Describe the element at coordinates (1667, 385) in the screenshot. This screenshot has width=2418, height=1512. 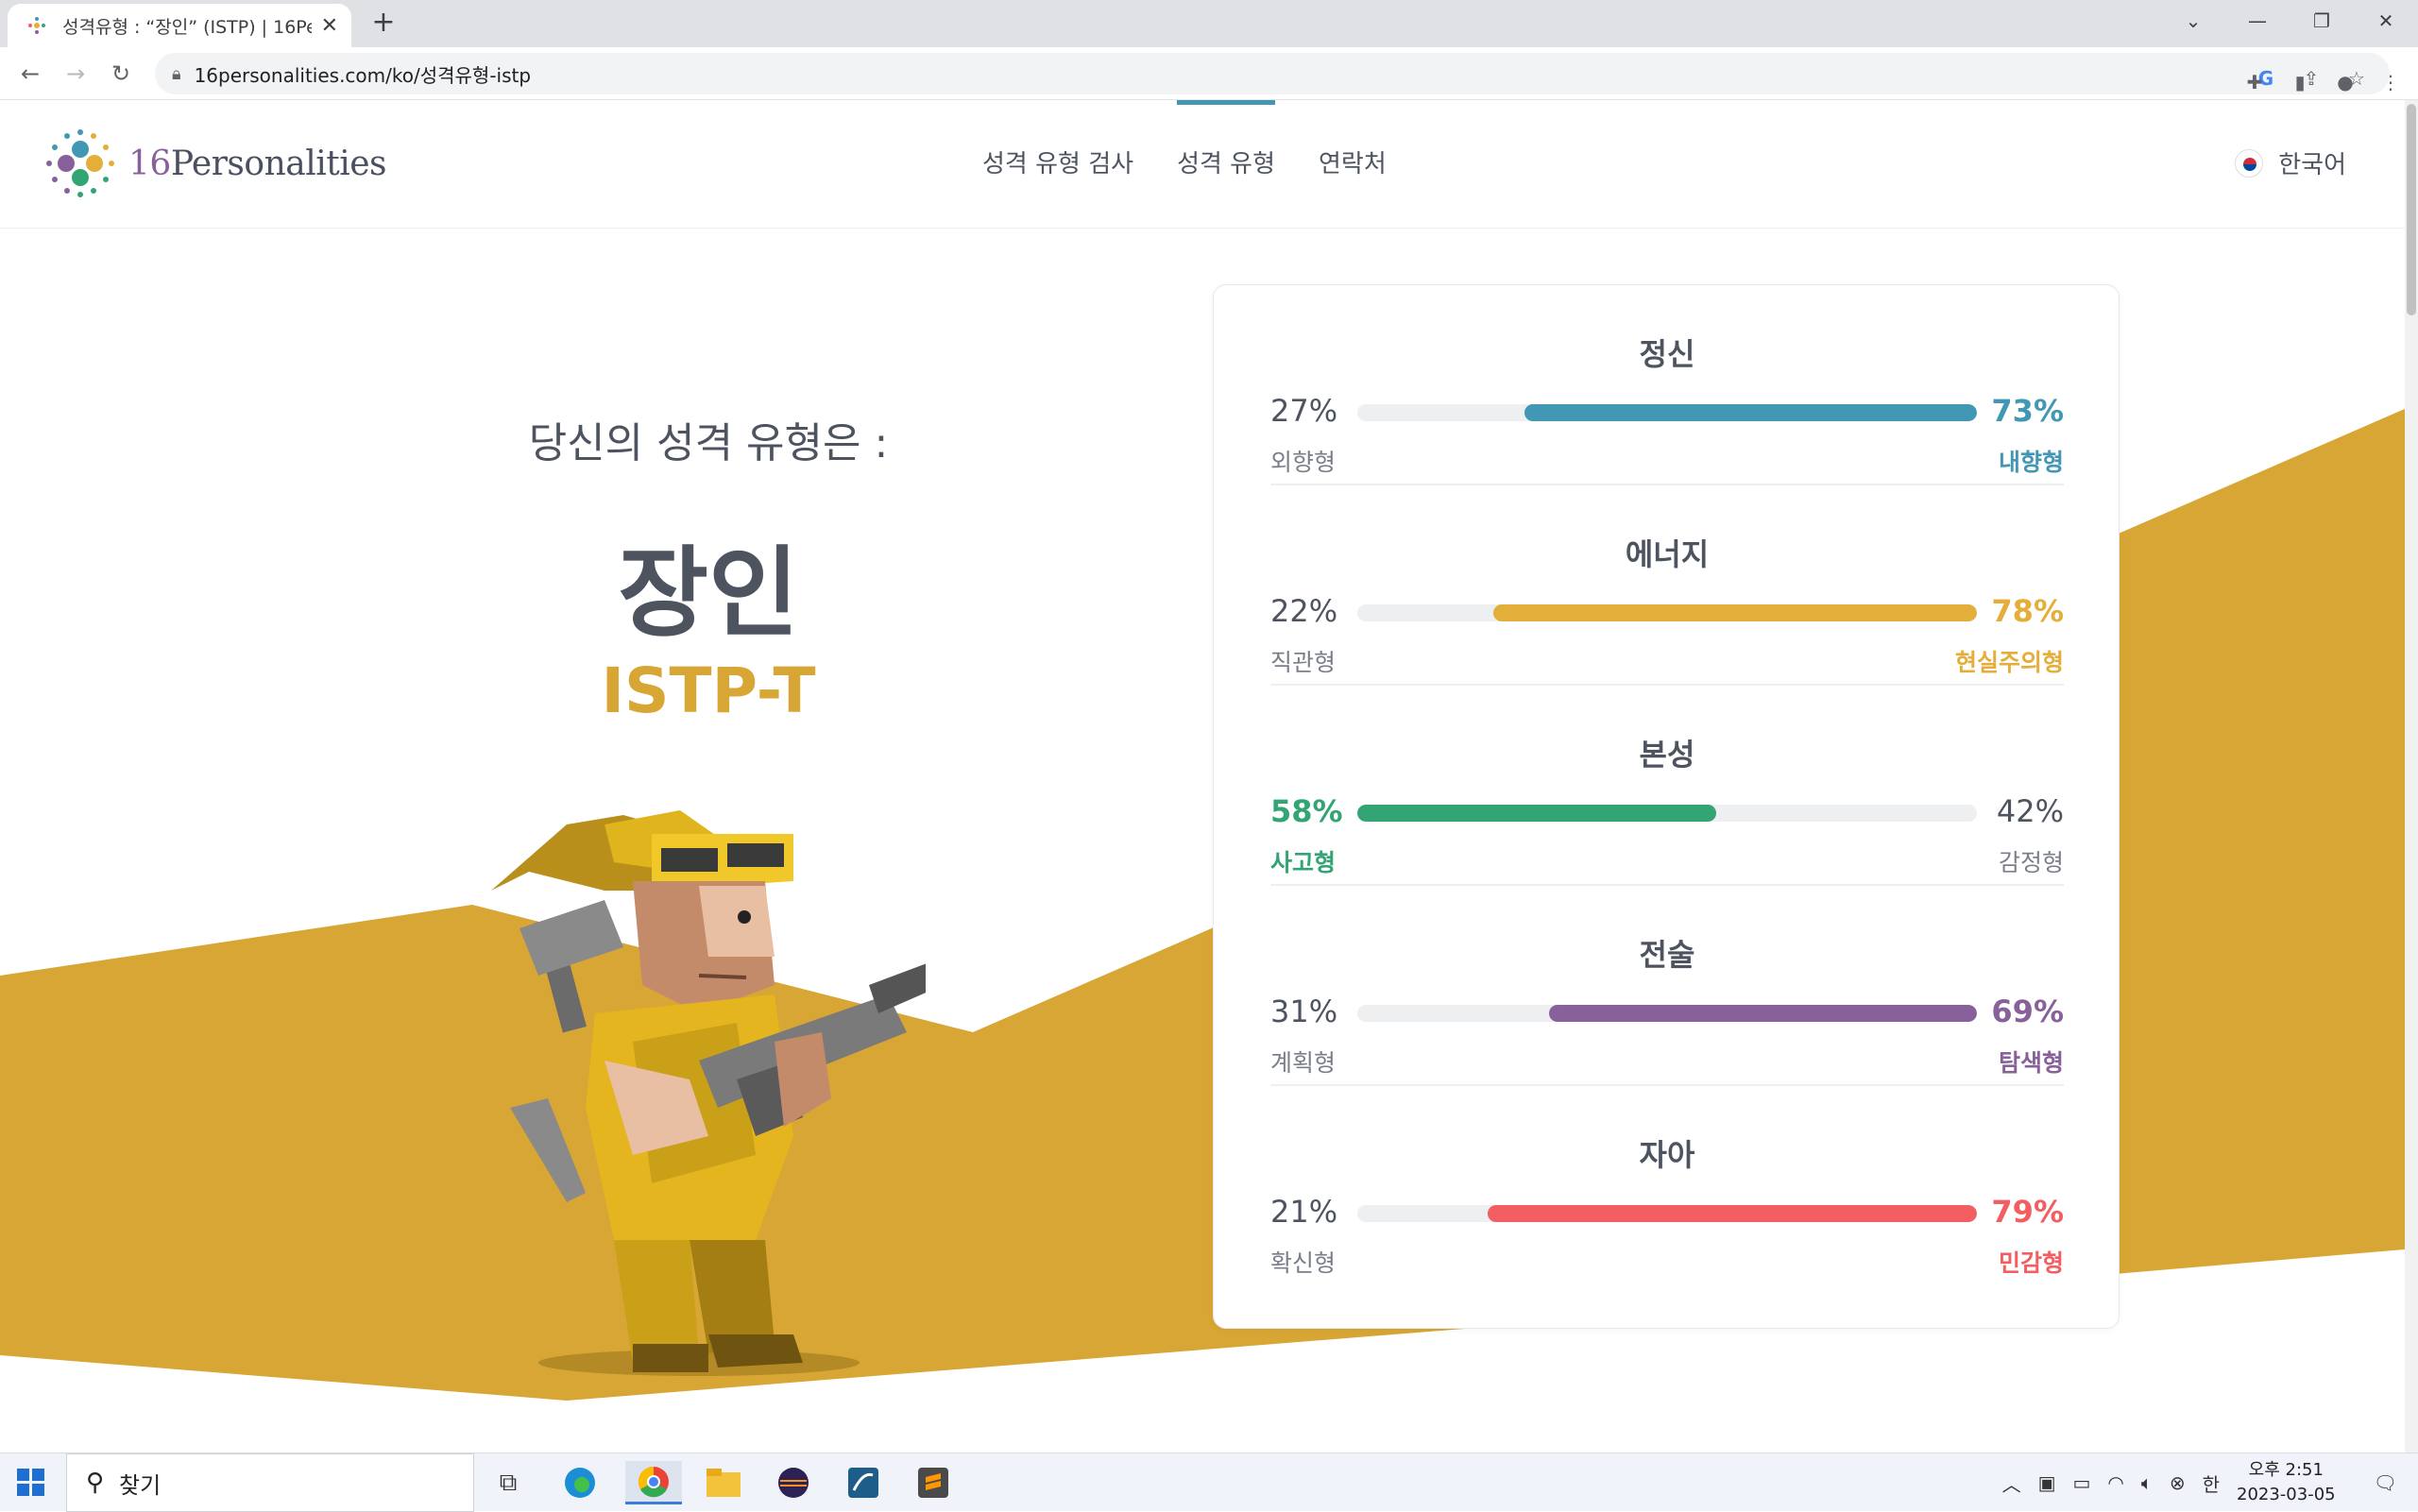
I see `trait-mind: 정신 27% 73% 외향형 내향형` at that location.